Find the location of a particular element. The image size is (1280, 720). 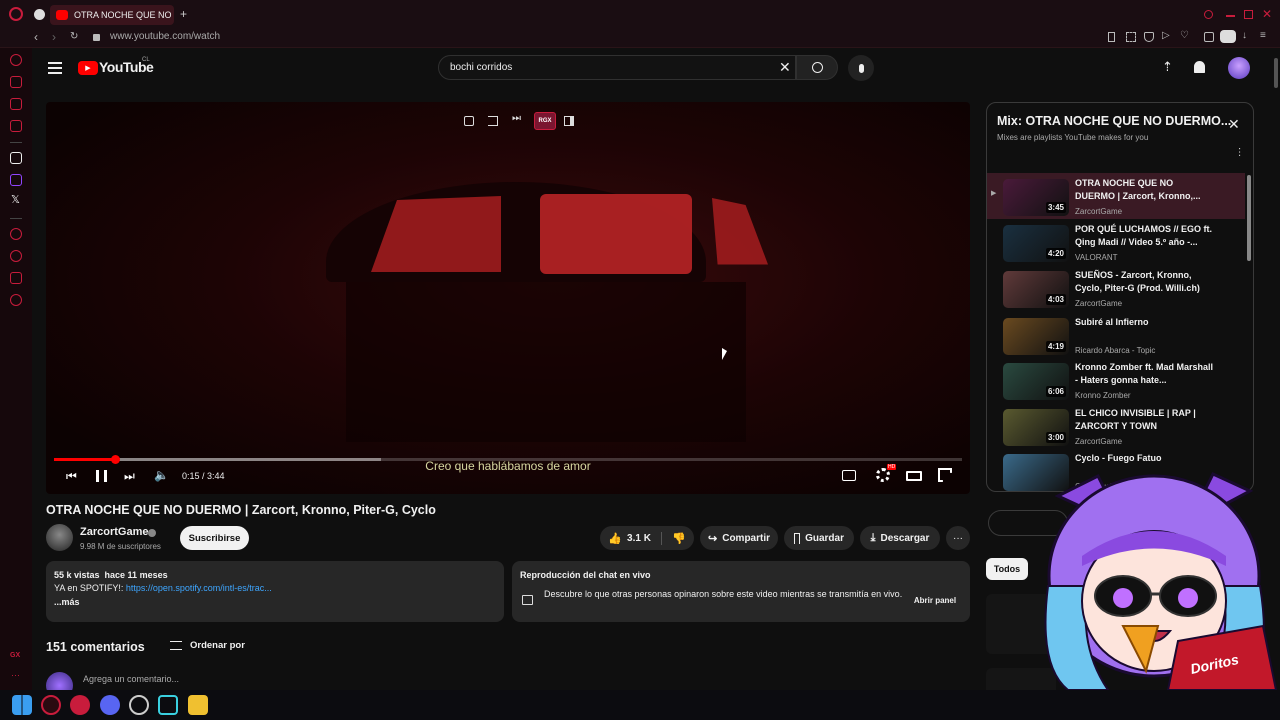

fullscreen-icon is located at coordinates (945, 475).